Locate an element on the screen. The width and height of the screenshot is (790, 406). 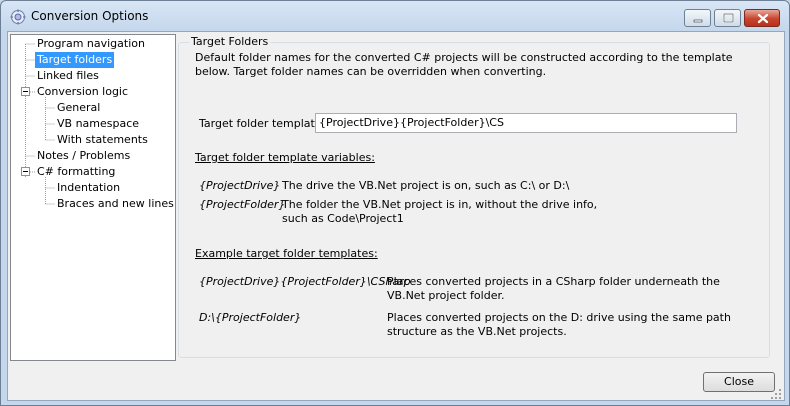
collapse-conversion-logic-icon is located at coordinates (25, 91).